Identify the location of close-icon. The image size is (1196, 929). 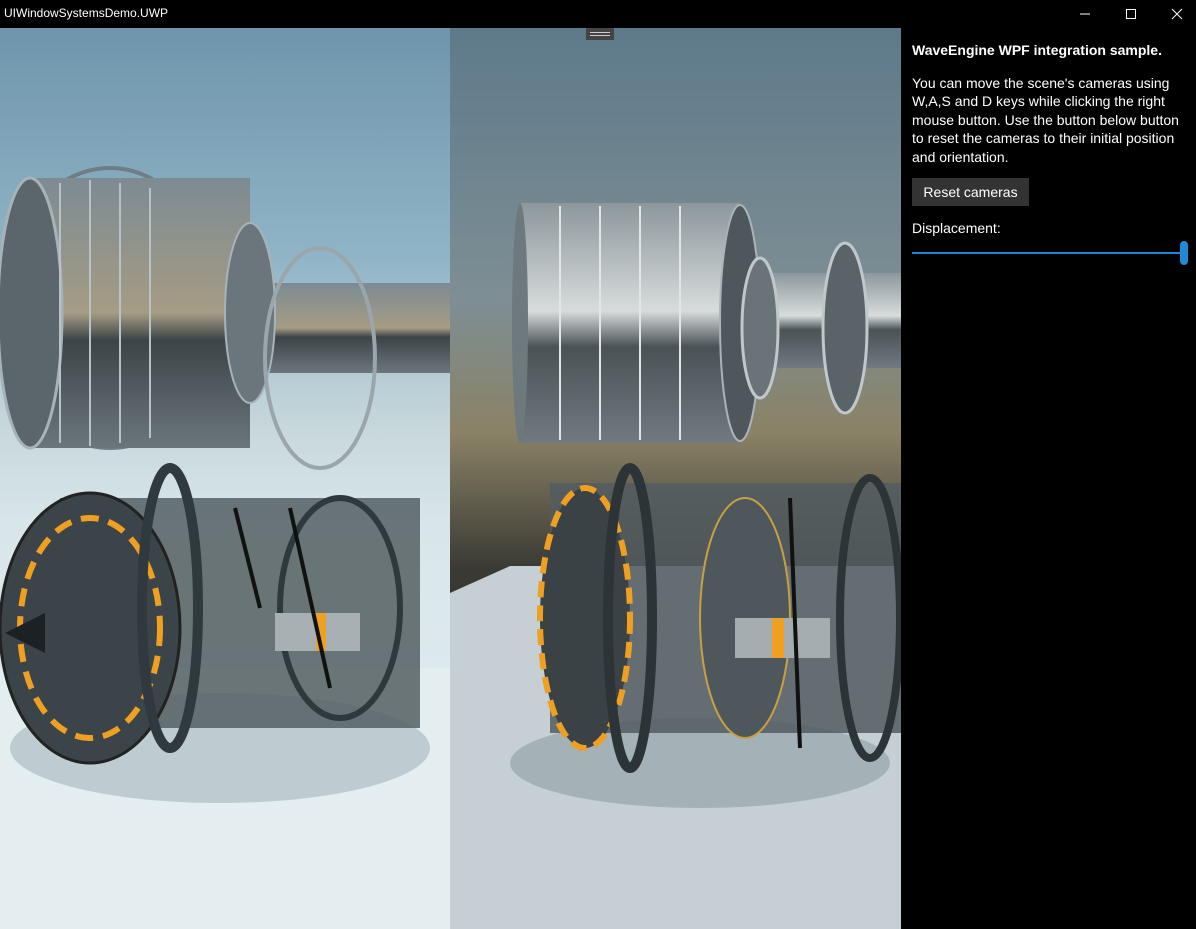
(1177, 14).